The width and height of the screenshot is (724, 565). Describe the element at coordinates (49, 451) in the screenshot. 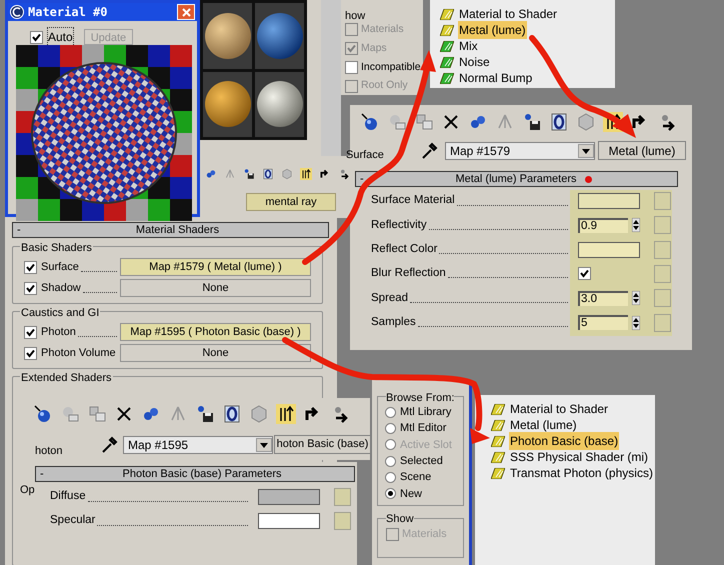

I see `slot-label: hoton` at that location.